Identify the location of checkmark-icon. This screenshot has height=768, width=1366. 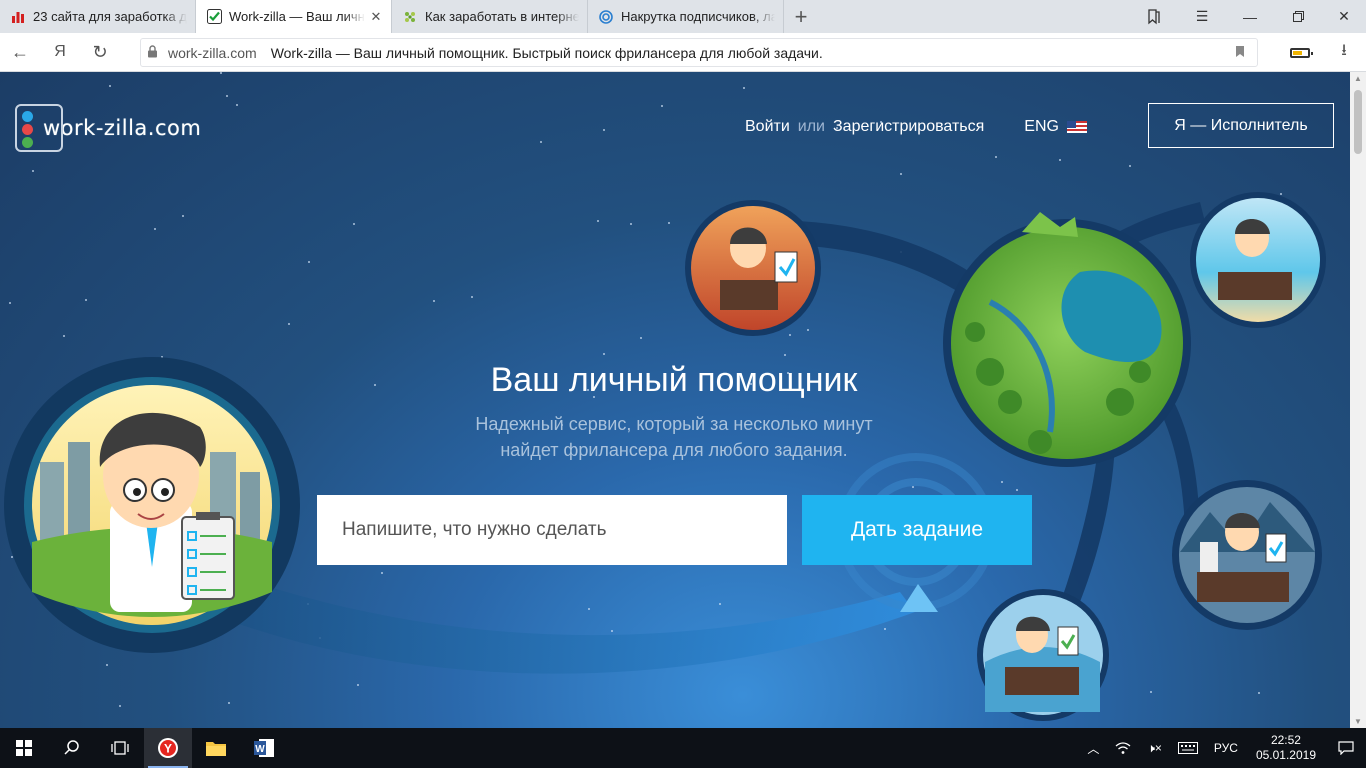
(214, 17).